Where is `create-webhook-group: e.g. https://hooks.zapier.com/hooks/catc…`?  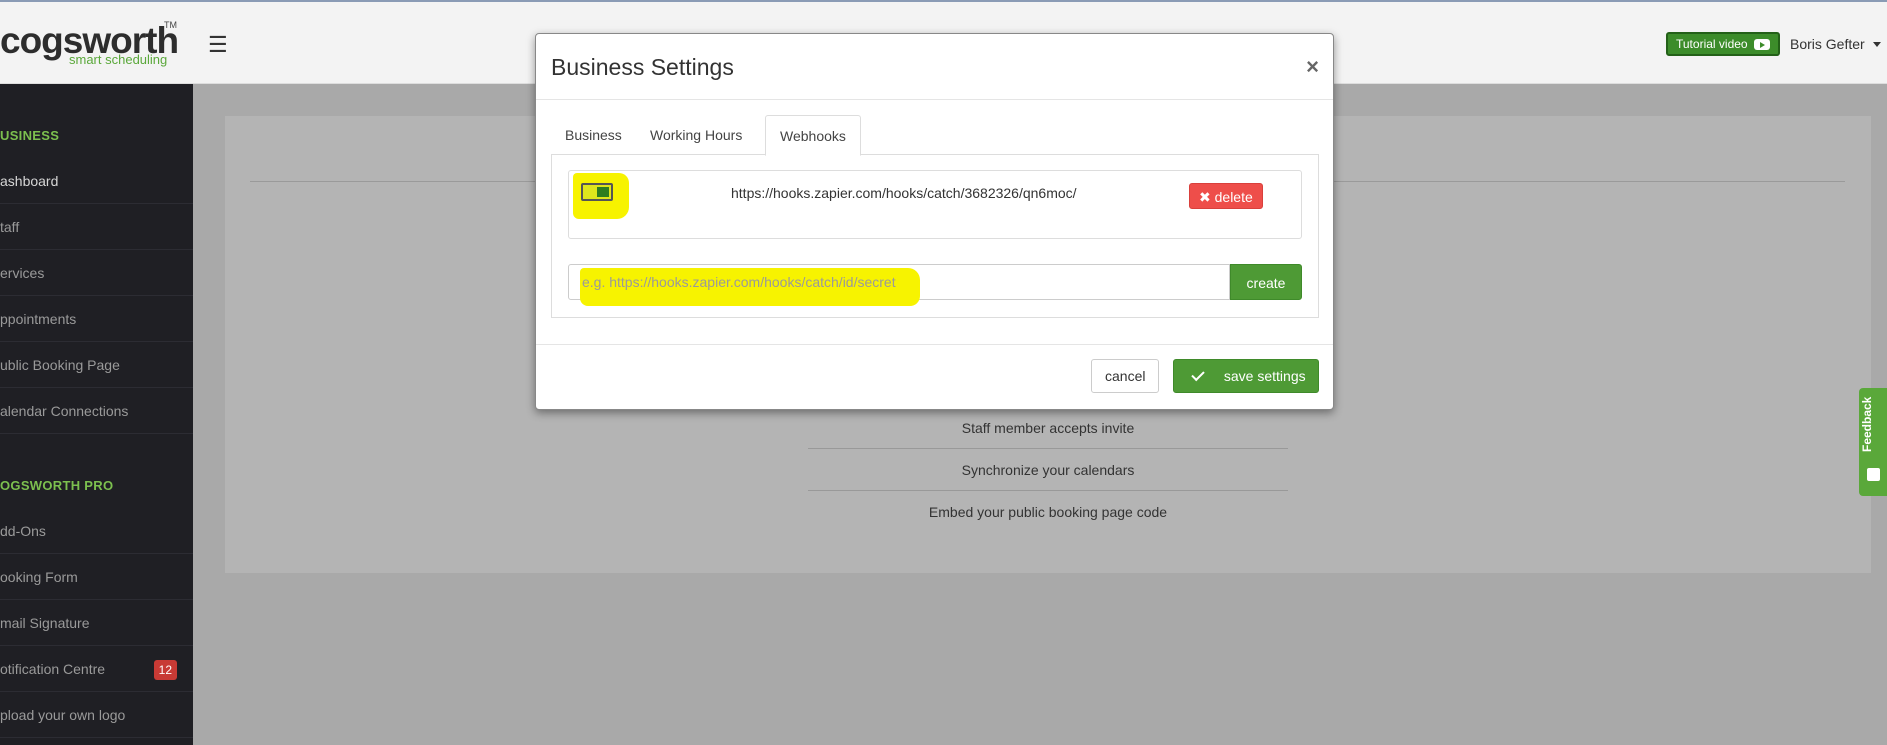
create-webhook-group: e.g. https://hooks.zapier.com/hooks/catc… is located at coordinates (935, 285).